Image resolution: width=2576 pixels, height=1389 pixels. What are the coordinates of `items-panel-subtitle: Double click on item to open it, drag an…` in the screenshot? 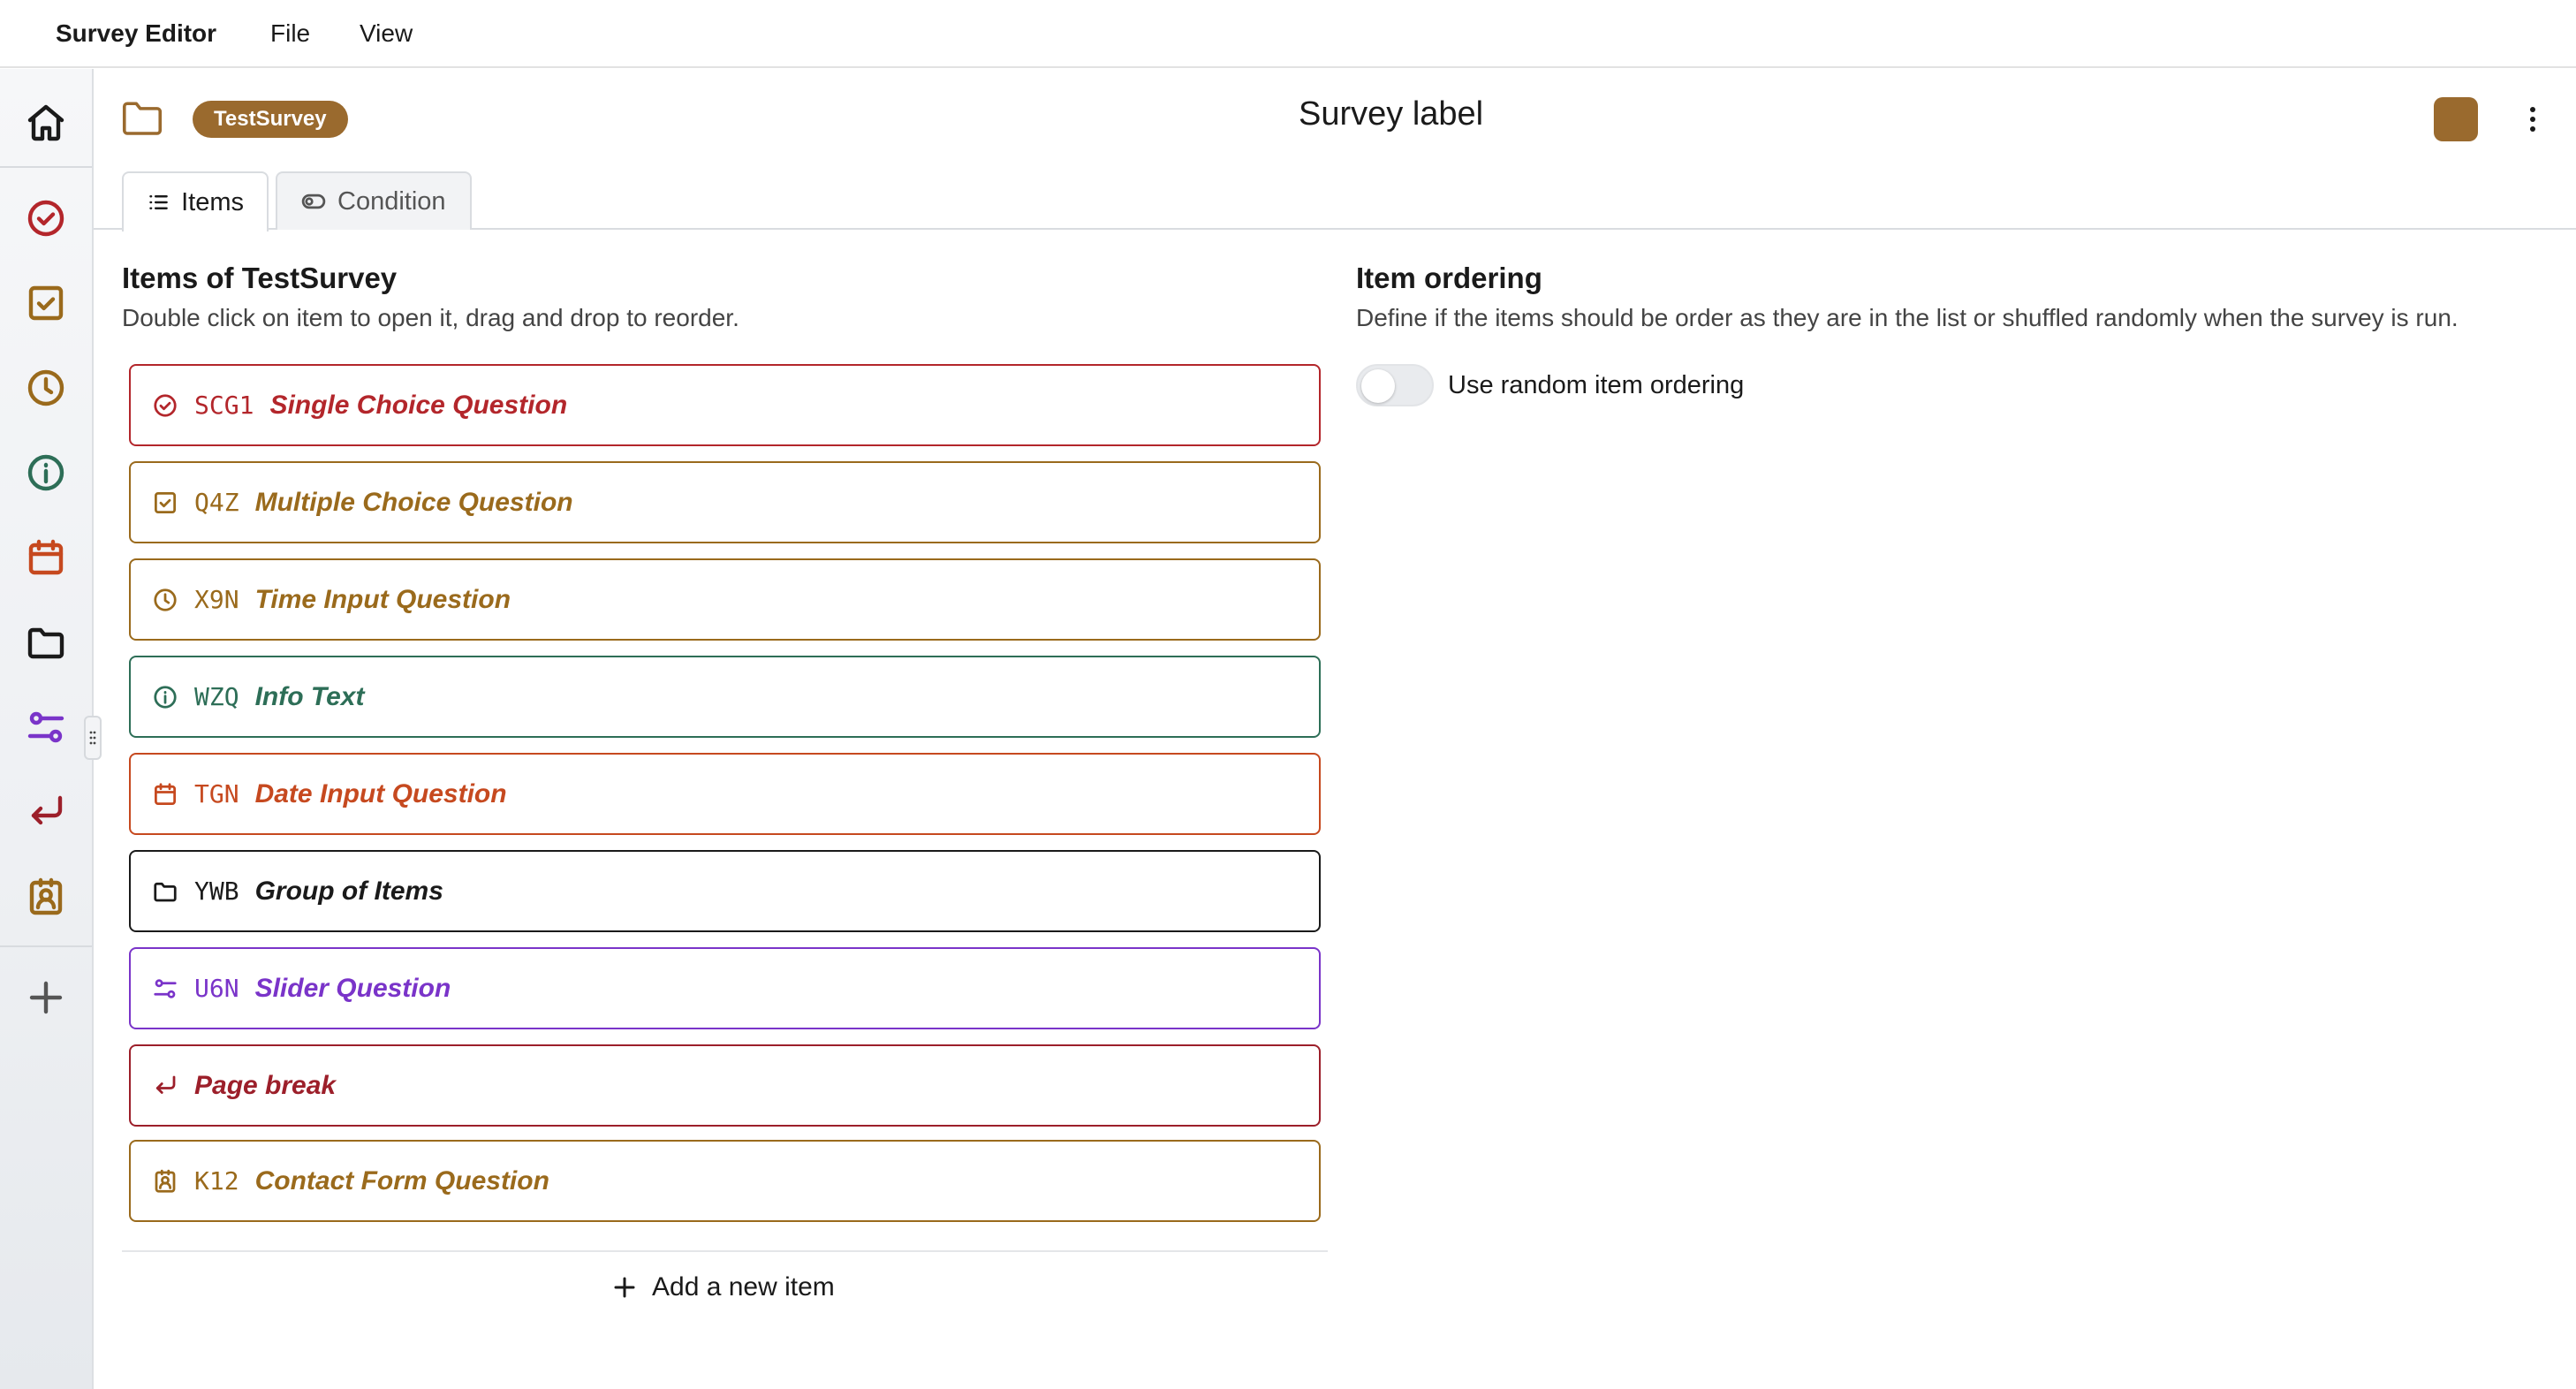 It's located at (431, 317).